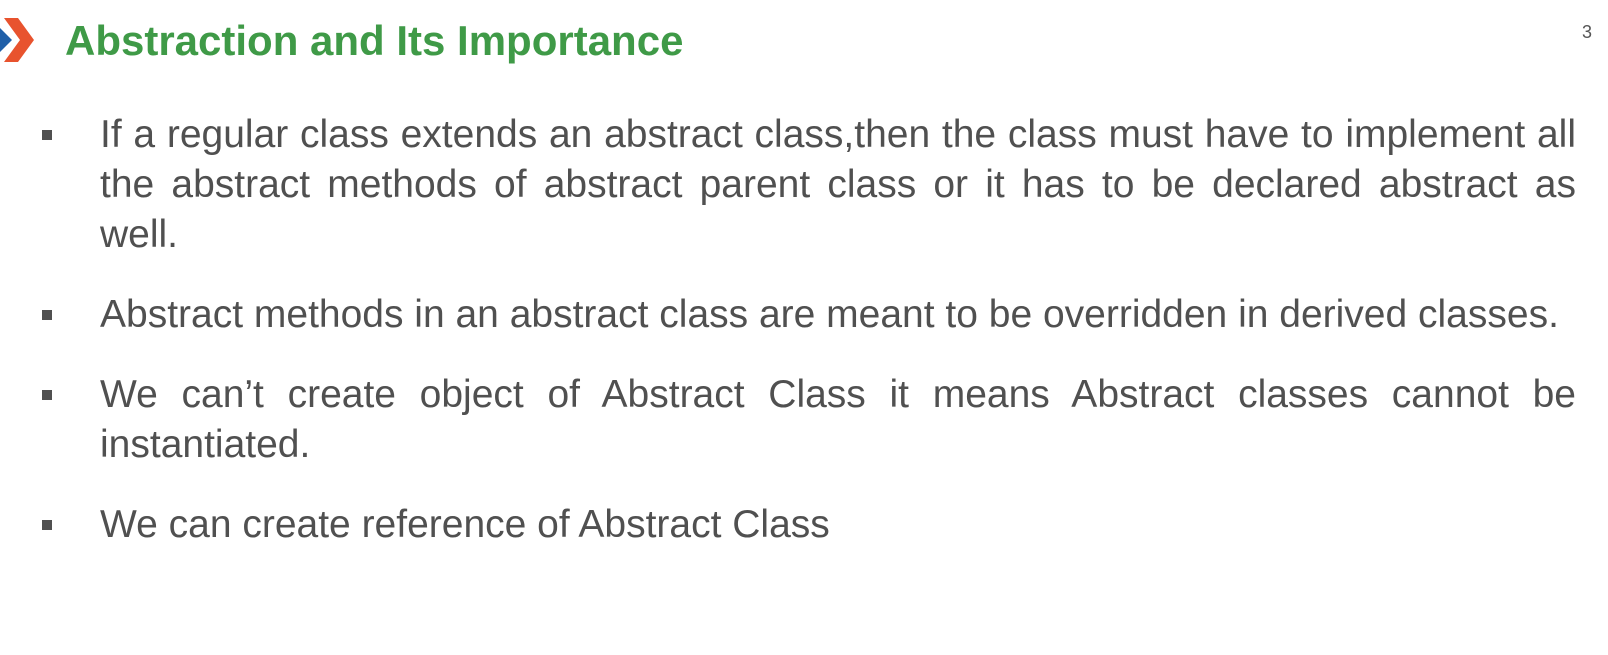 Image resolution: width=1608 pixels, height=655 pixels. What do you see at coordinates (1586, 32) in the screenshot?
I see `slide-number: 3` at bounding box center [1586, 32].